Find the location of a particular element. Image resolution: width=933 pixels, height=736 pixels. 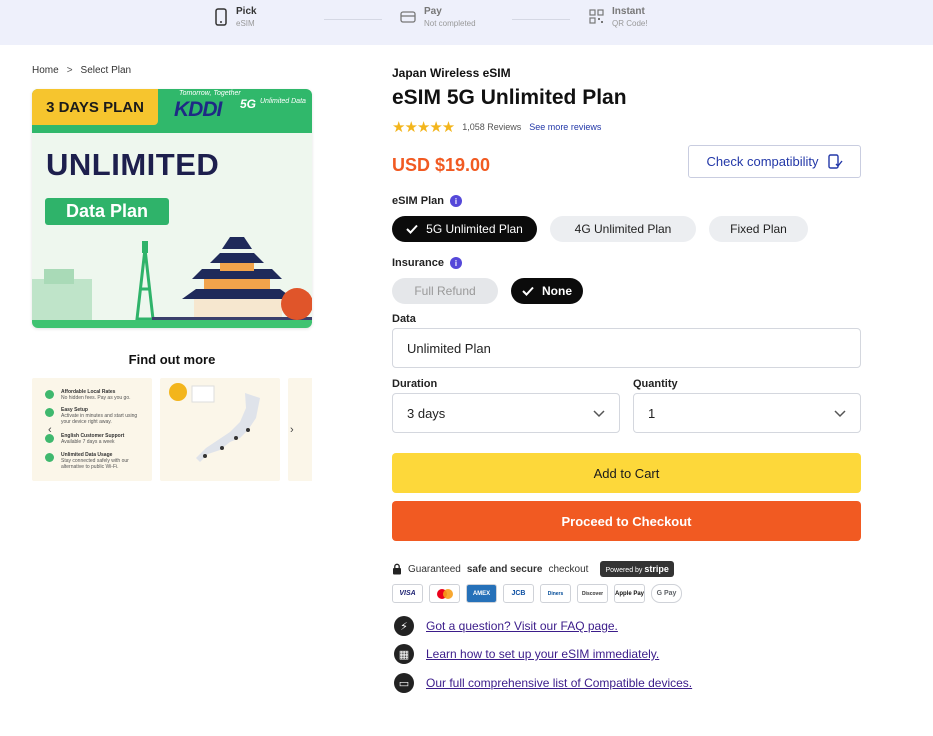

duration-select-value: 3 days is located at coordinates (426, 413).